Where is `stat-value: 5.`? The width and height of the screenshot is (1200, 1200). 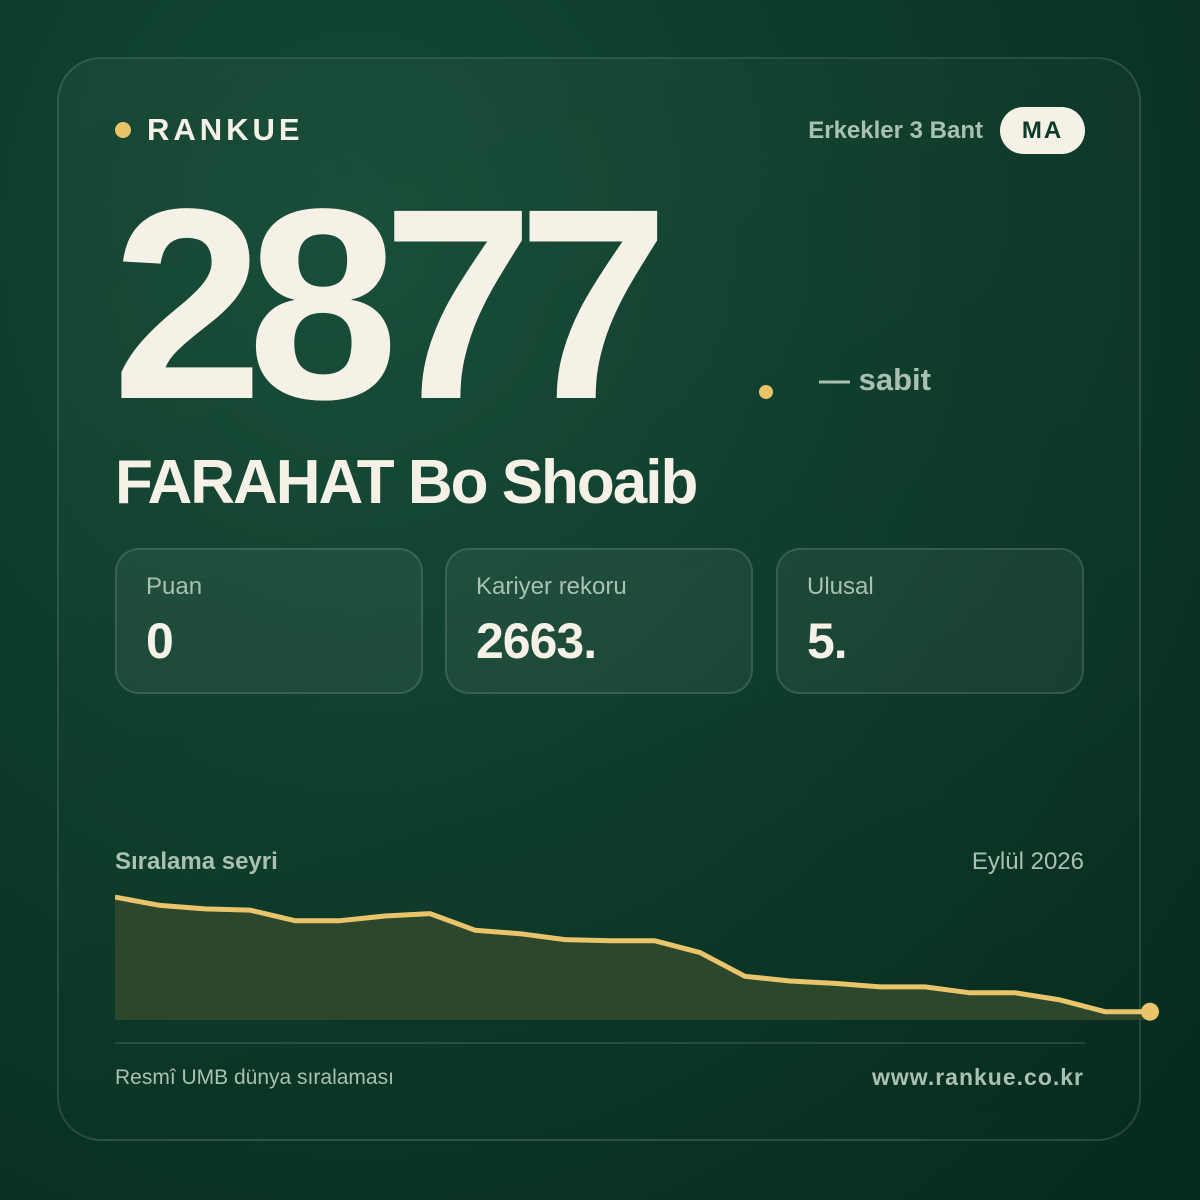 stat-value: 5. is located at coordinates (827, 641).